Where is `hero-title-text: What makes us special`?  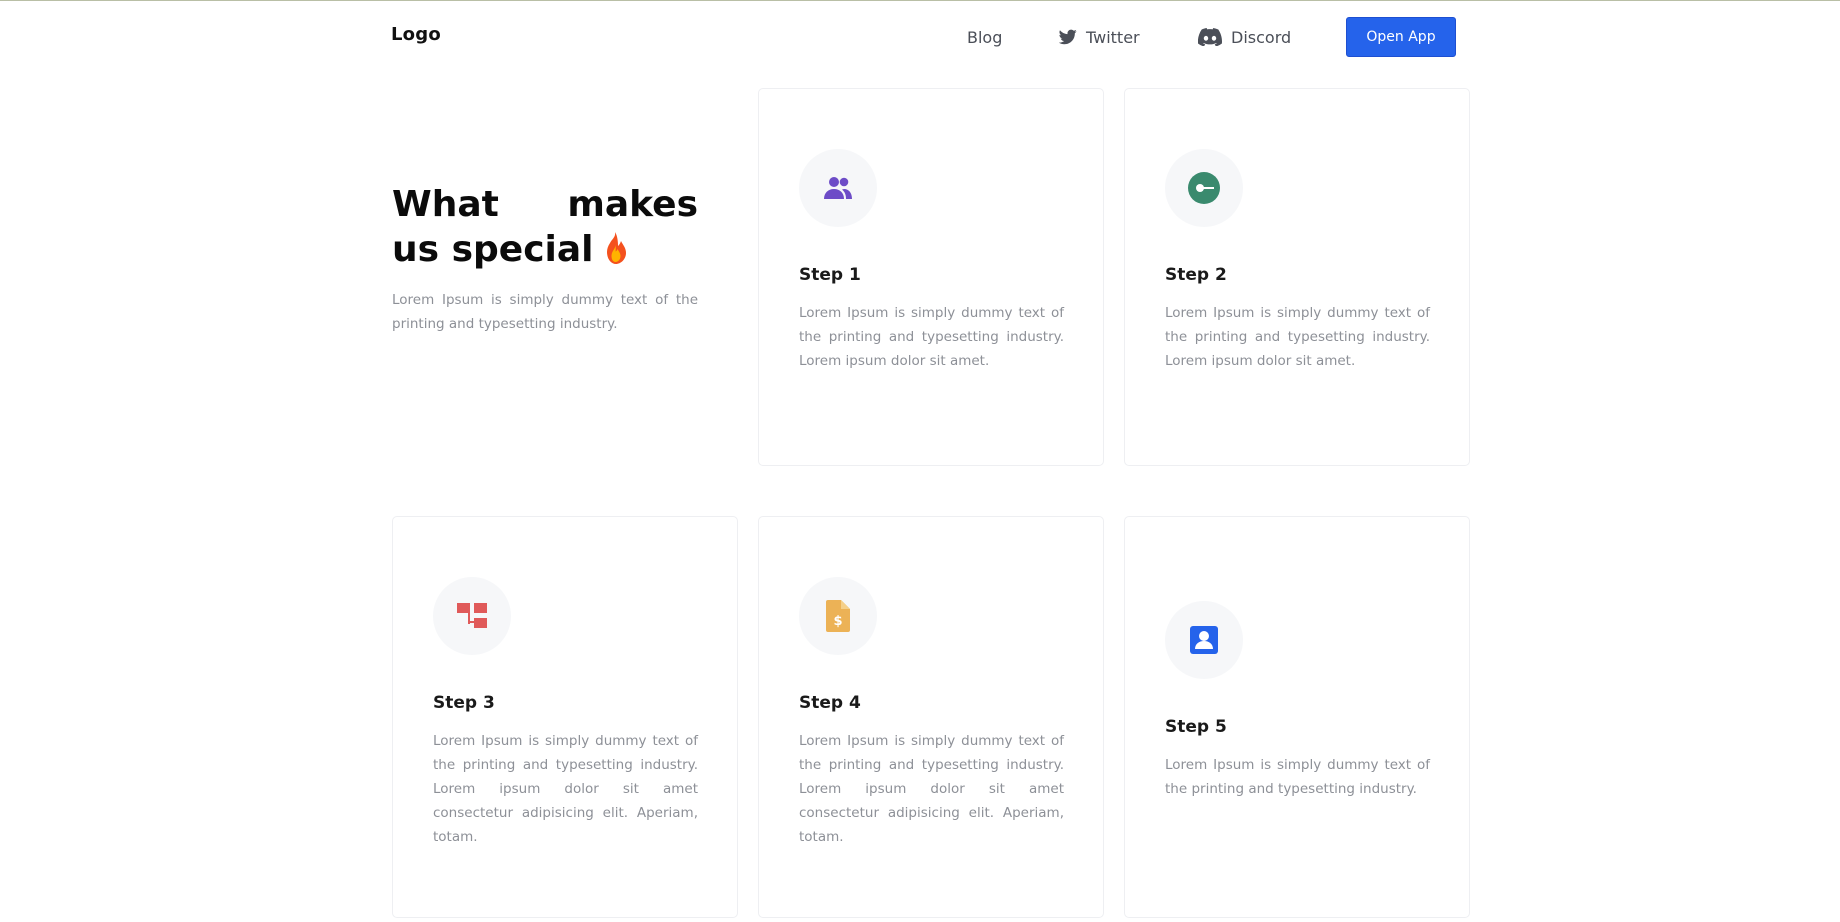
hero-title-text: What makes us special is located at coordinates (545, 227).